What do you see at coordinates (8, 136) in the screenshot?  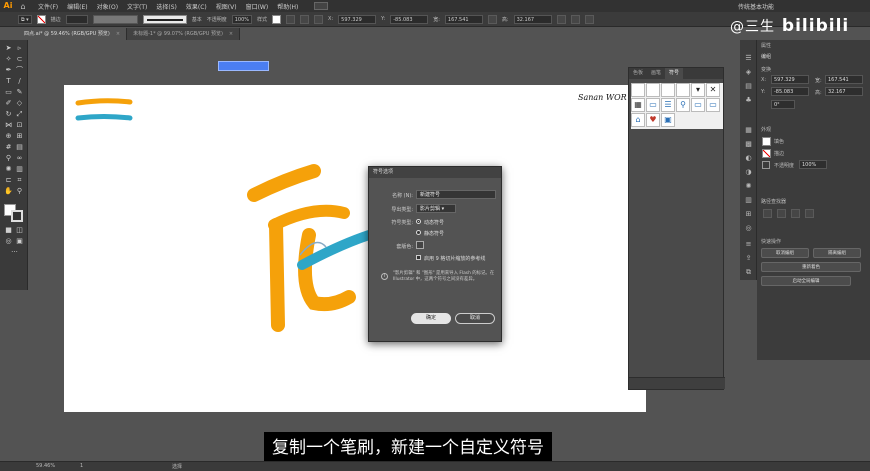 I see `shape-builder-icon: ⊕` at bounding box center [8, 136].